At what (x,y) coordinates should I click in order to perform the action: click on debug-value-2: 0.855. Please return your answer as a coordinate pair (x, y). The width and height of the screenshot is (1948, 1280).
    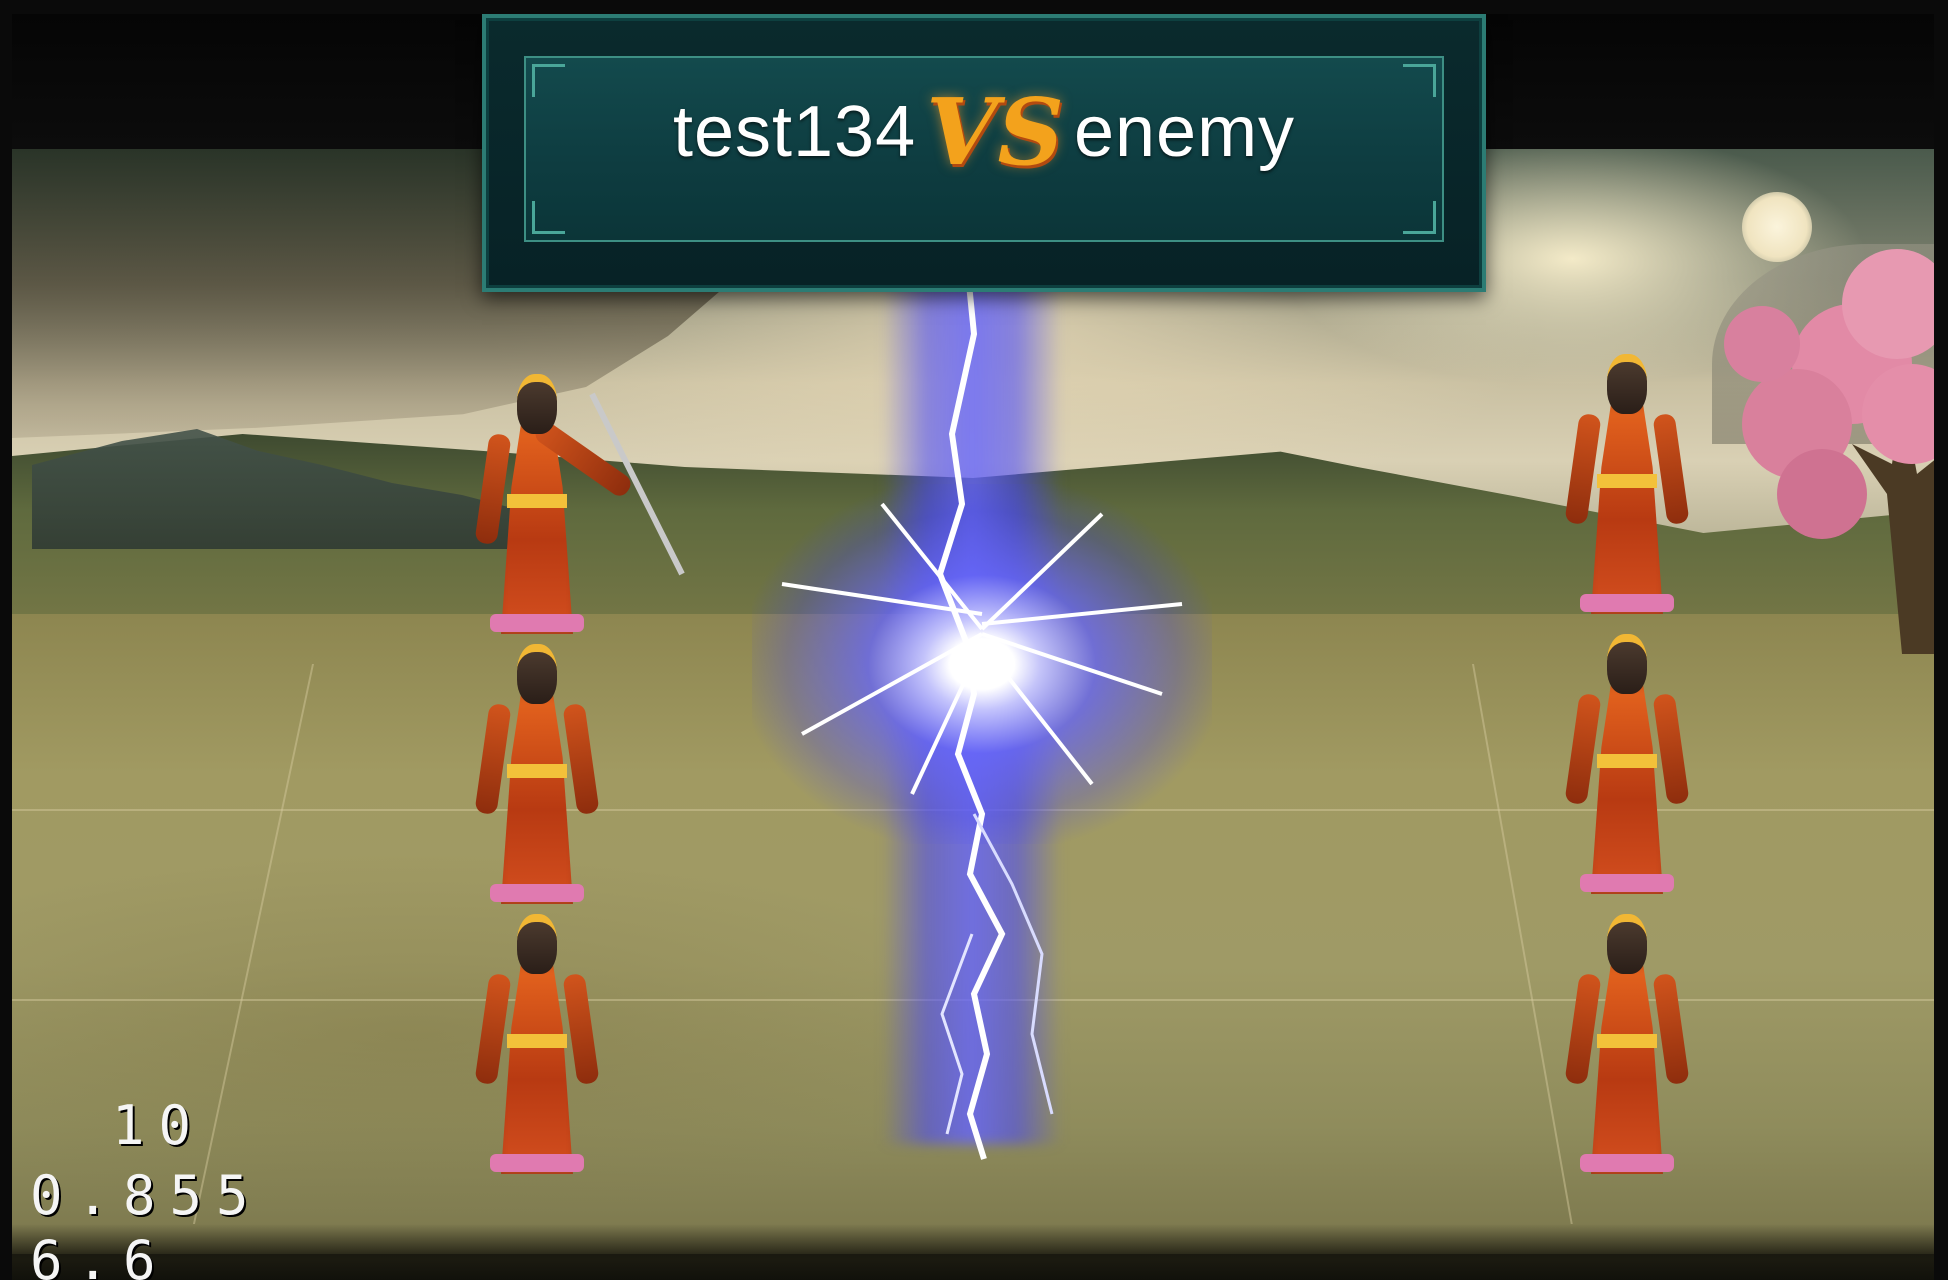
    Looking at the image, I should click on (146, 1195).